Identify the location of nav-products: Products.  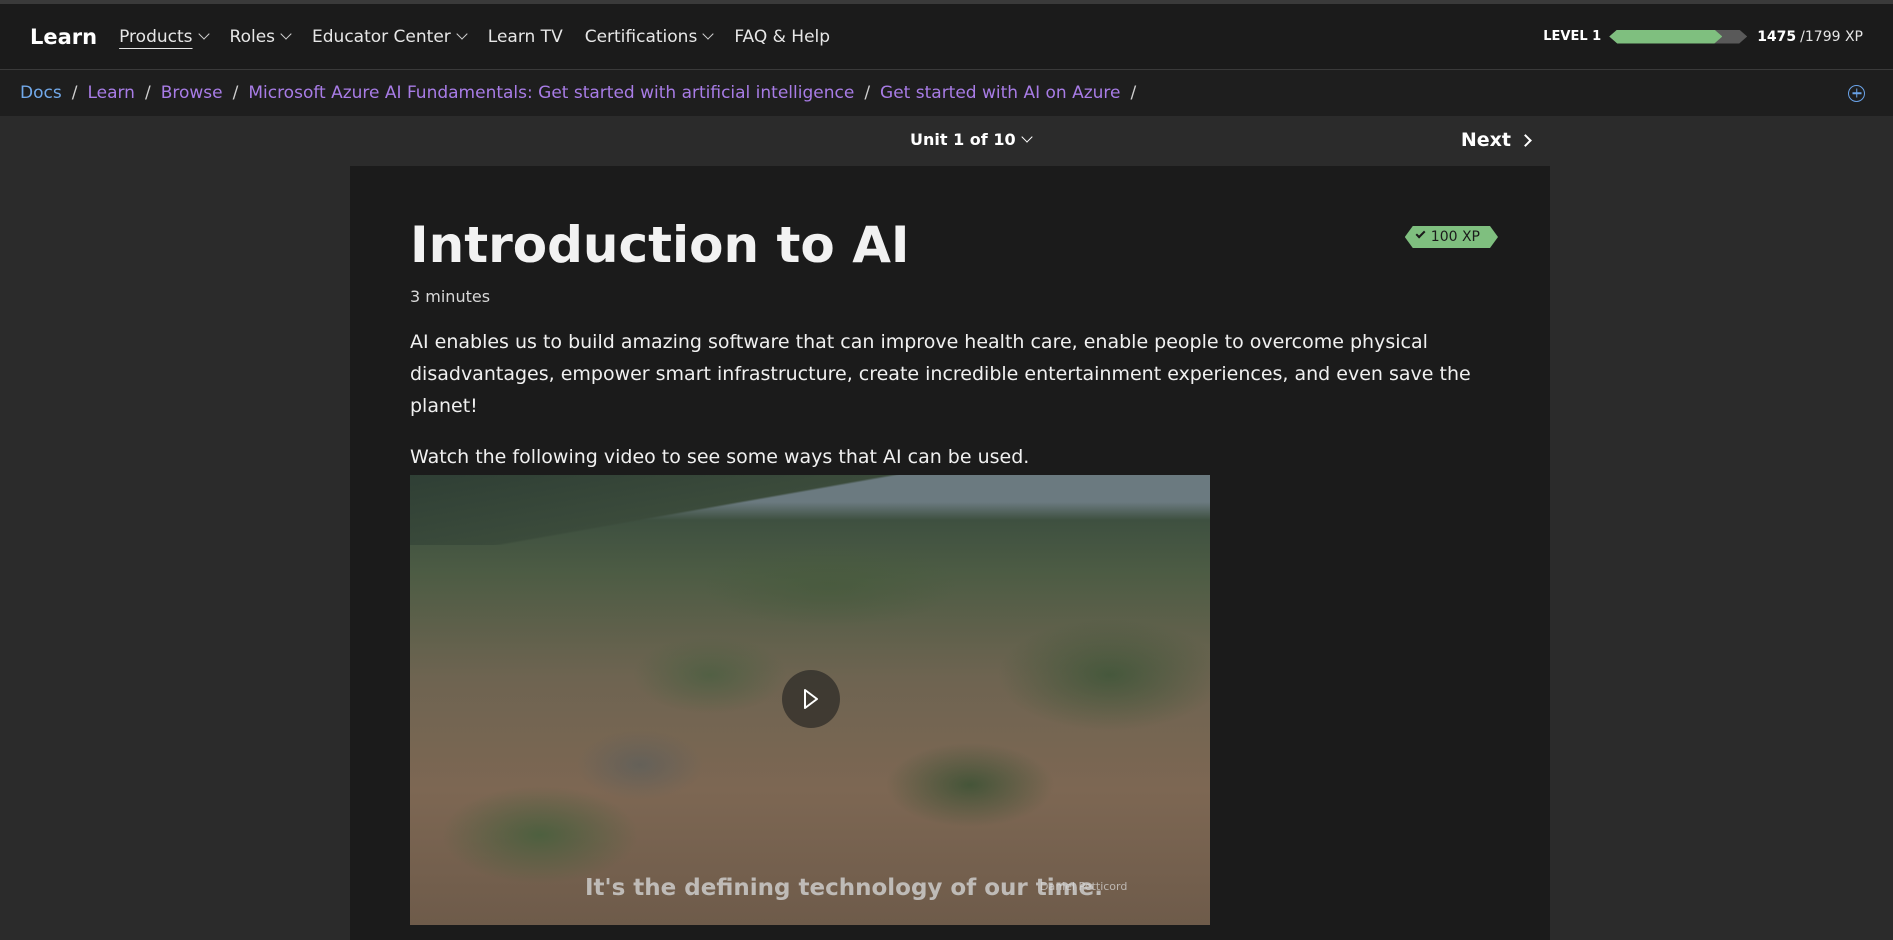
(164, 36).